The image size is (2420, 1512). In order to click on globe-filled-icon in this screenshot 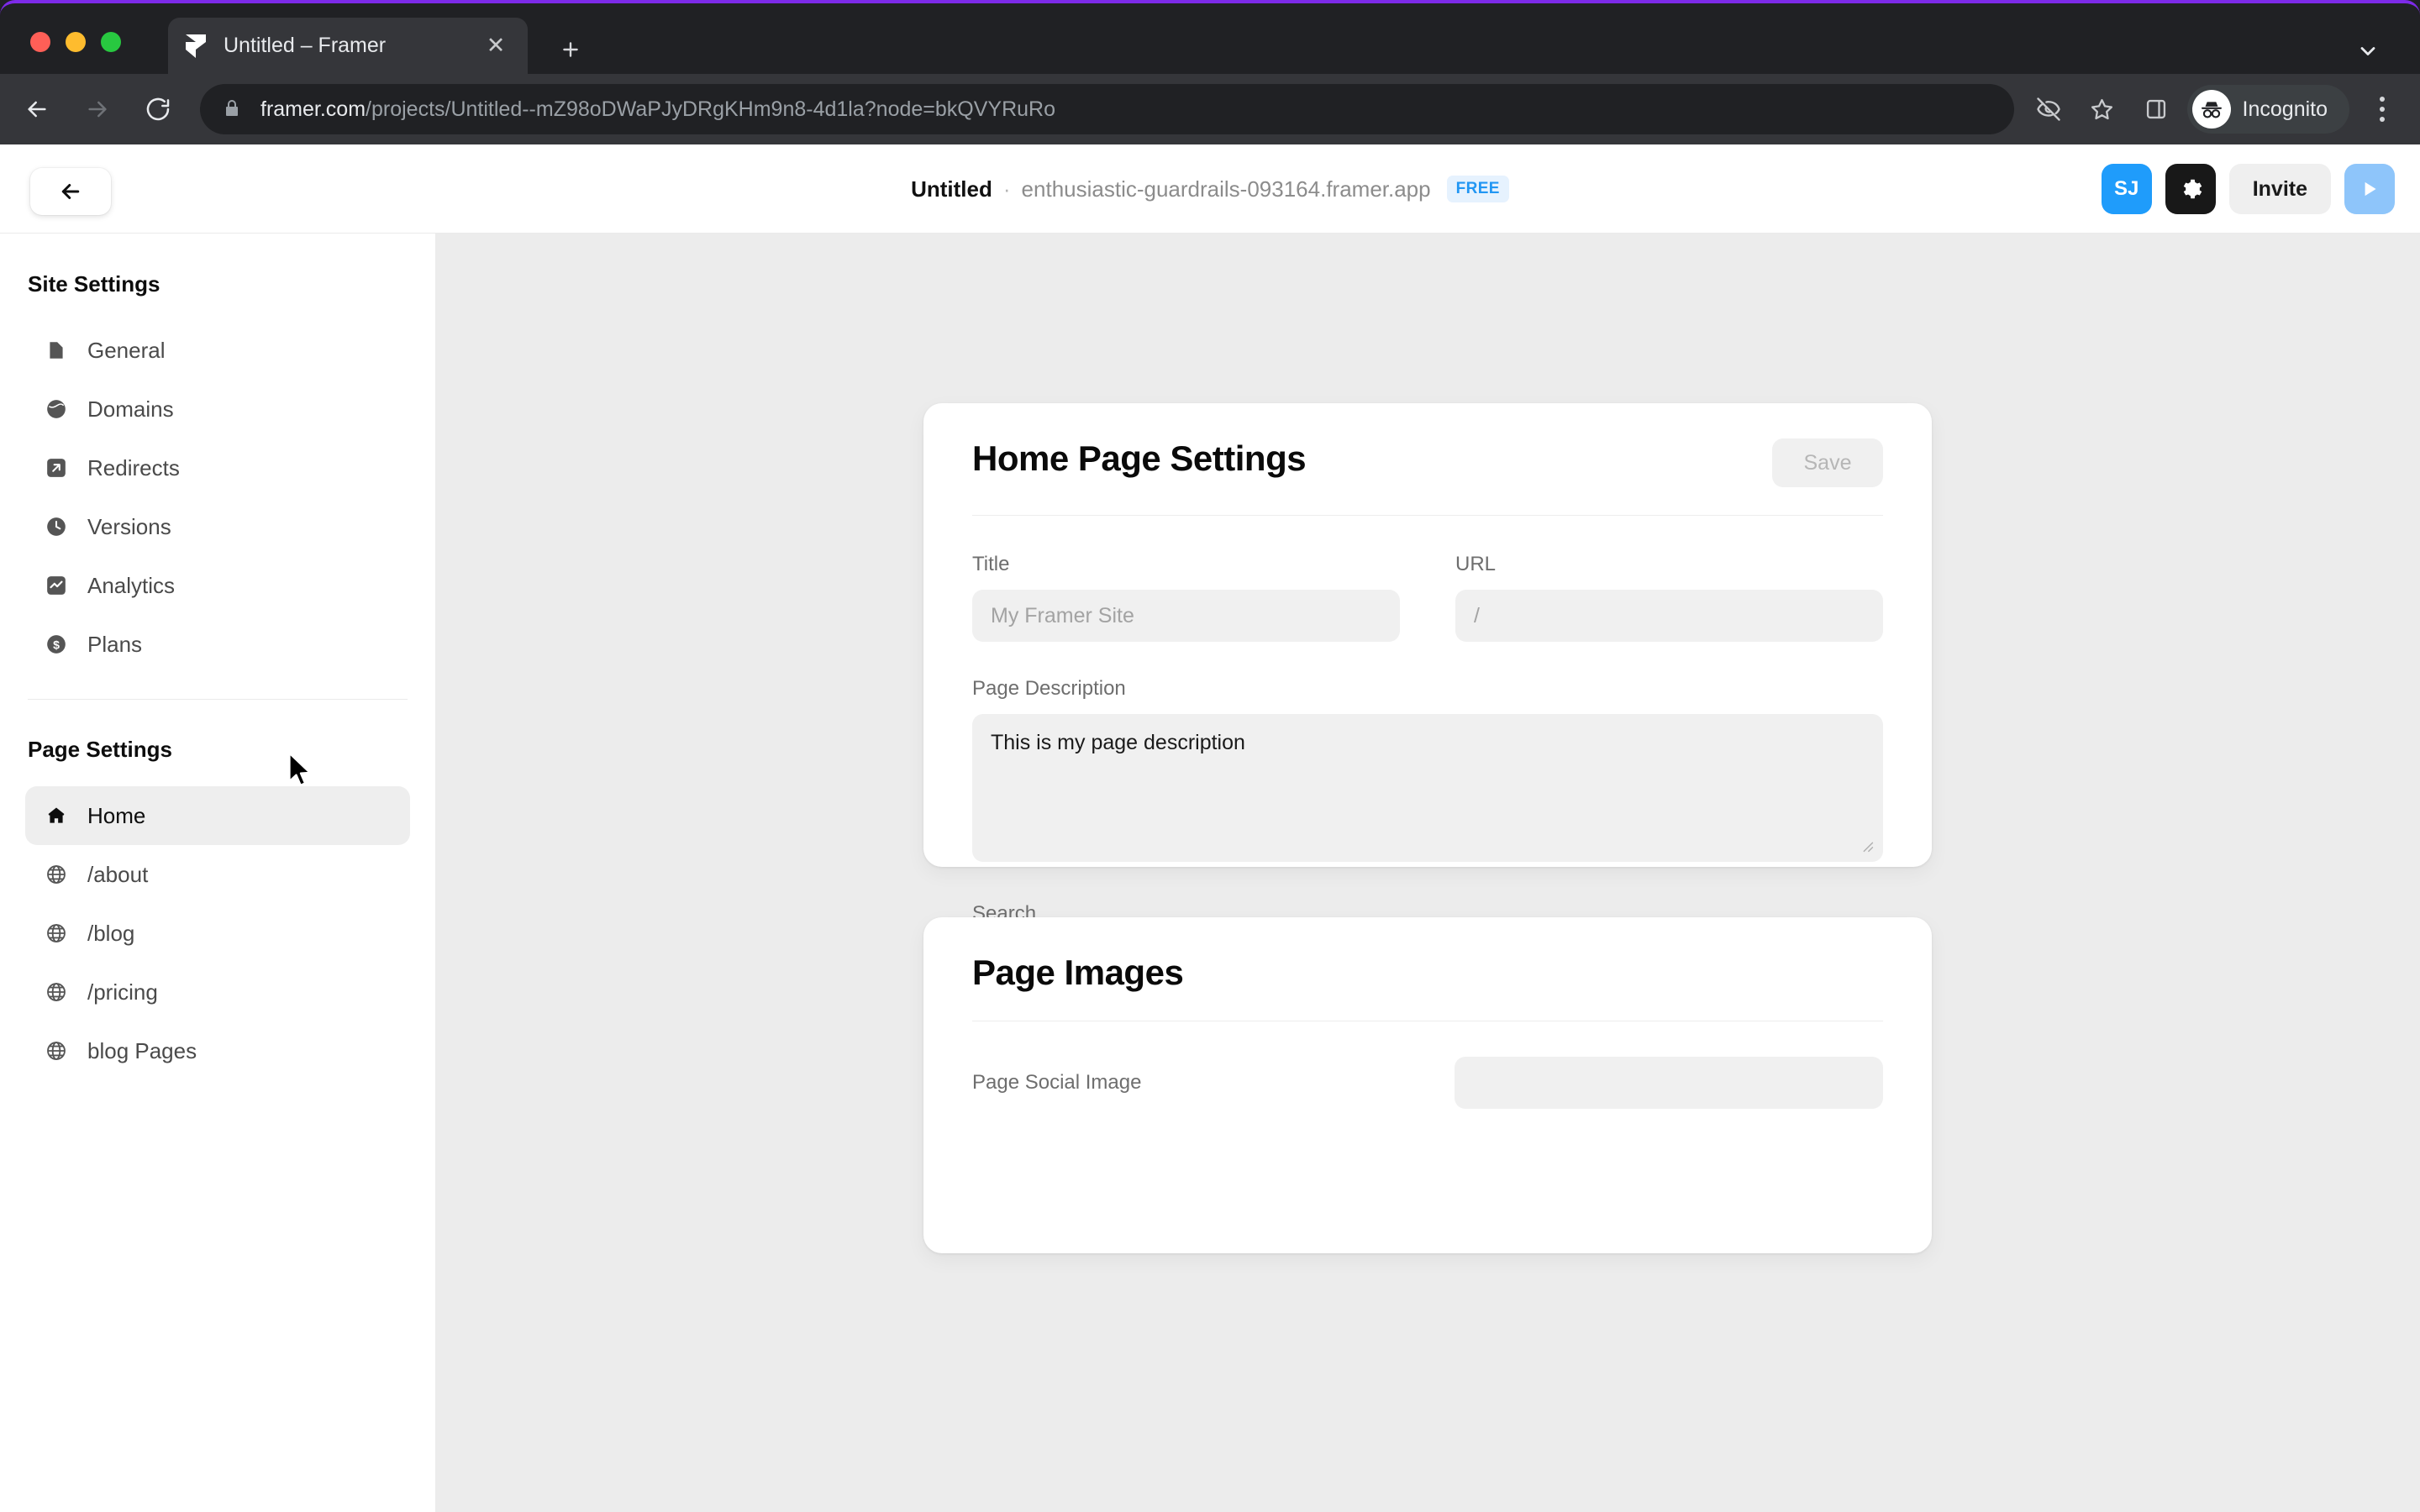, I will do `click(56, 409)`.